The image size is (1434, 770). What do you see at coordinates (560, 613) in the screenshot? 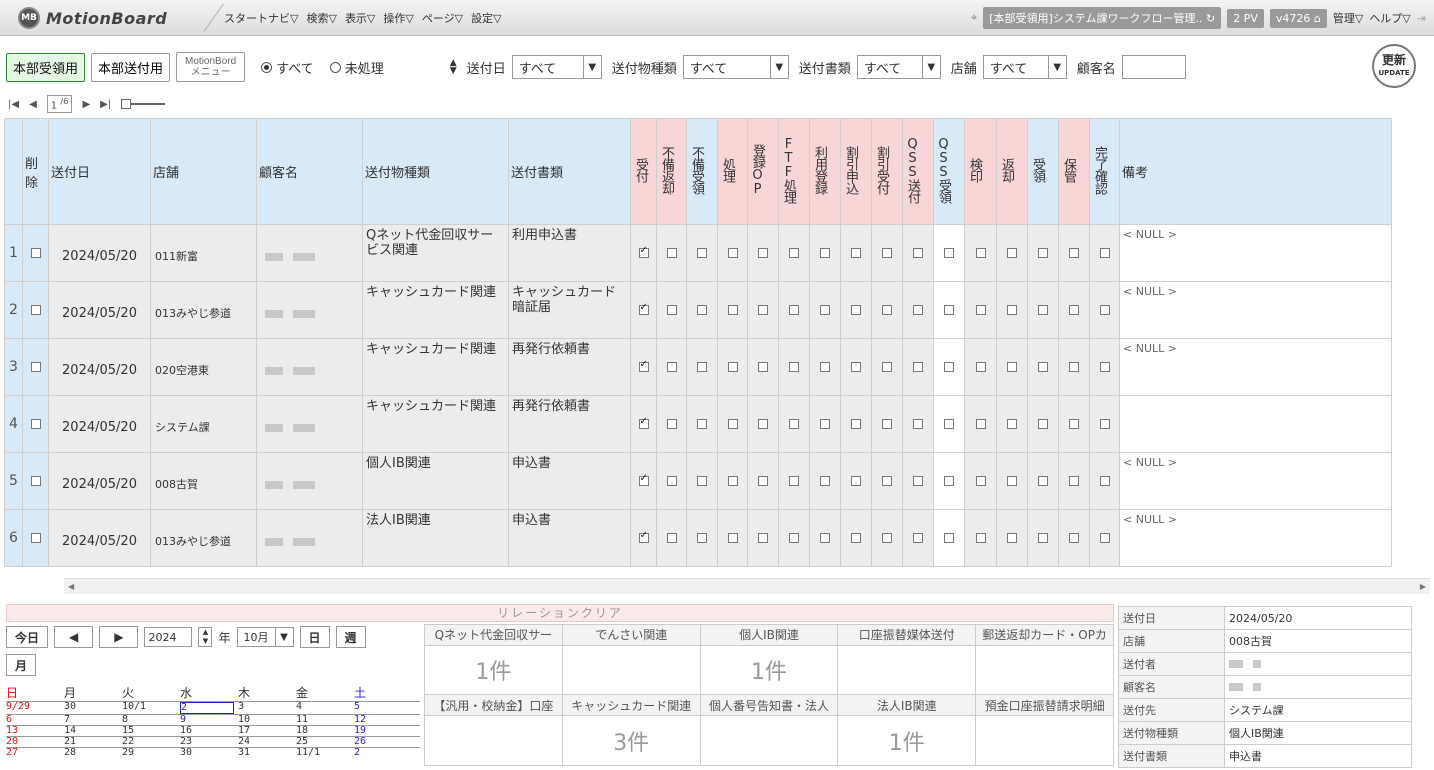
I see `relation-clear-bar: リレーションクリア` at bounding box center [560, 613].